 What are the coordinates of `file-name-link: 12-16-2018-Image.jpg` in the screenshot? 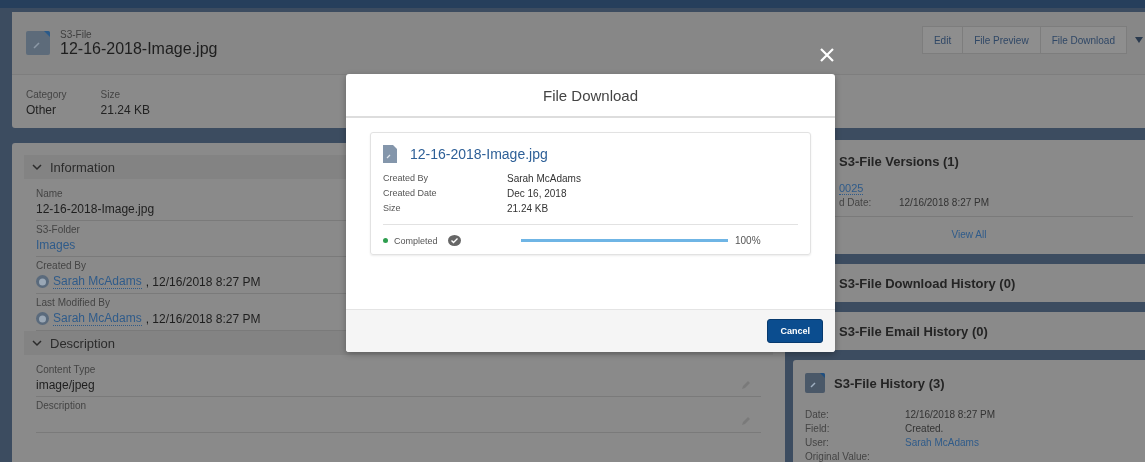 It's located at (479, 154).